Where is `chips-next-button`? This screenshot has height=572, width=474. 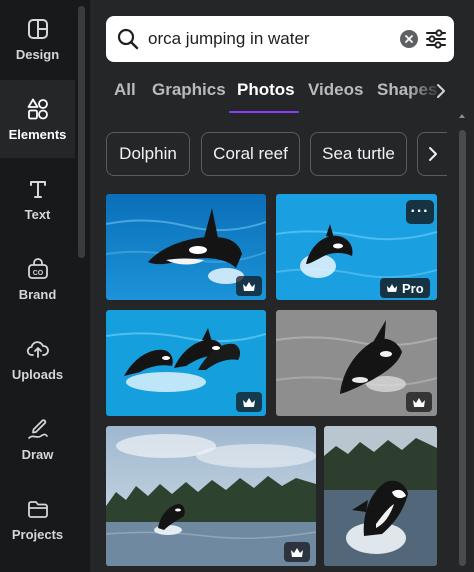
chips-next-button is located at coordinates (432, 154).